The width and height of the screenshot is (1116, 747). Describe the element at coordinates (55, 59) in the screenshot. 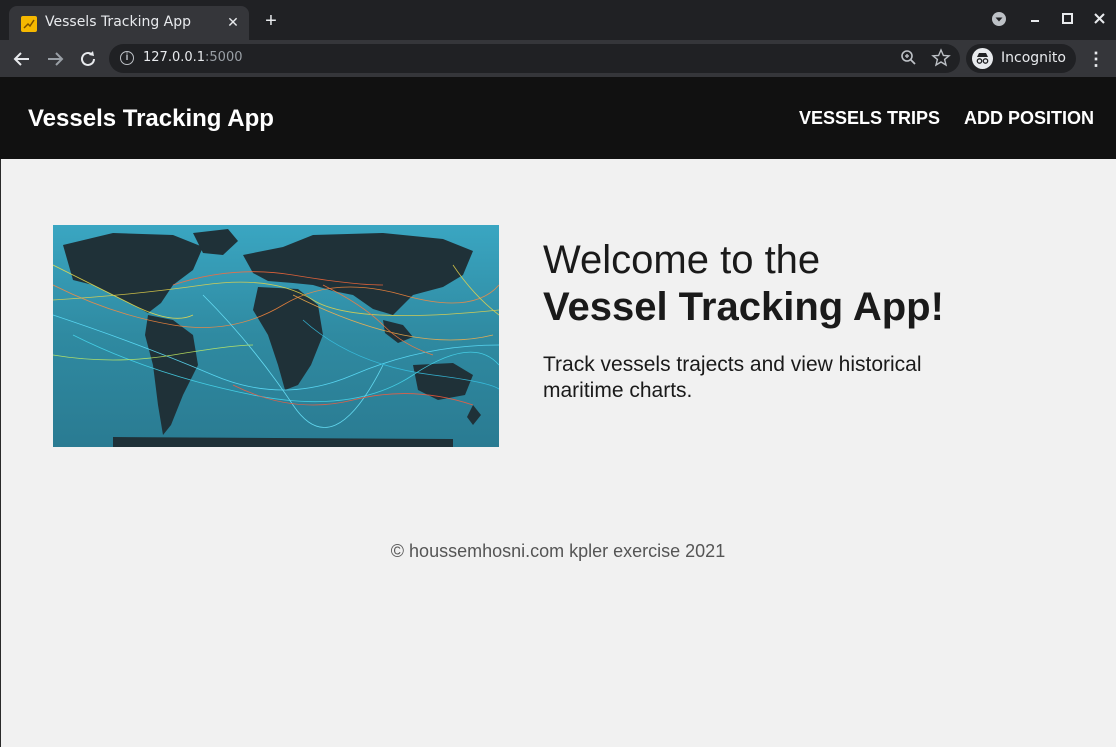

I see `forward-arrow-icon` at that location.